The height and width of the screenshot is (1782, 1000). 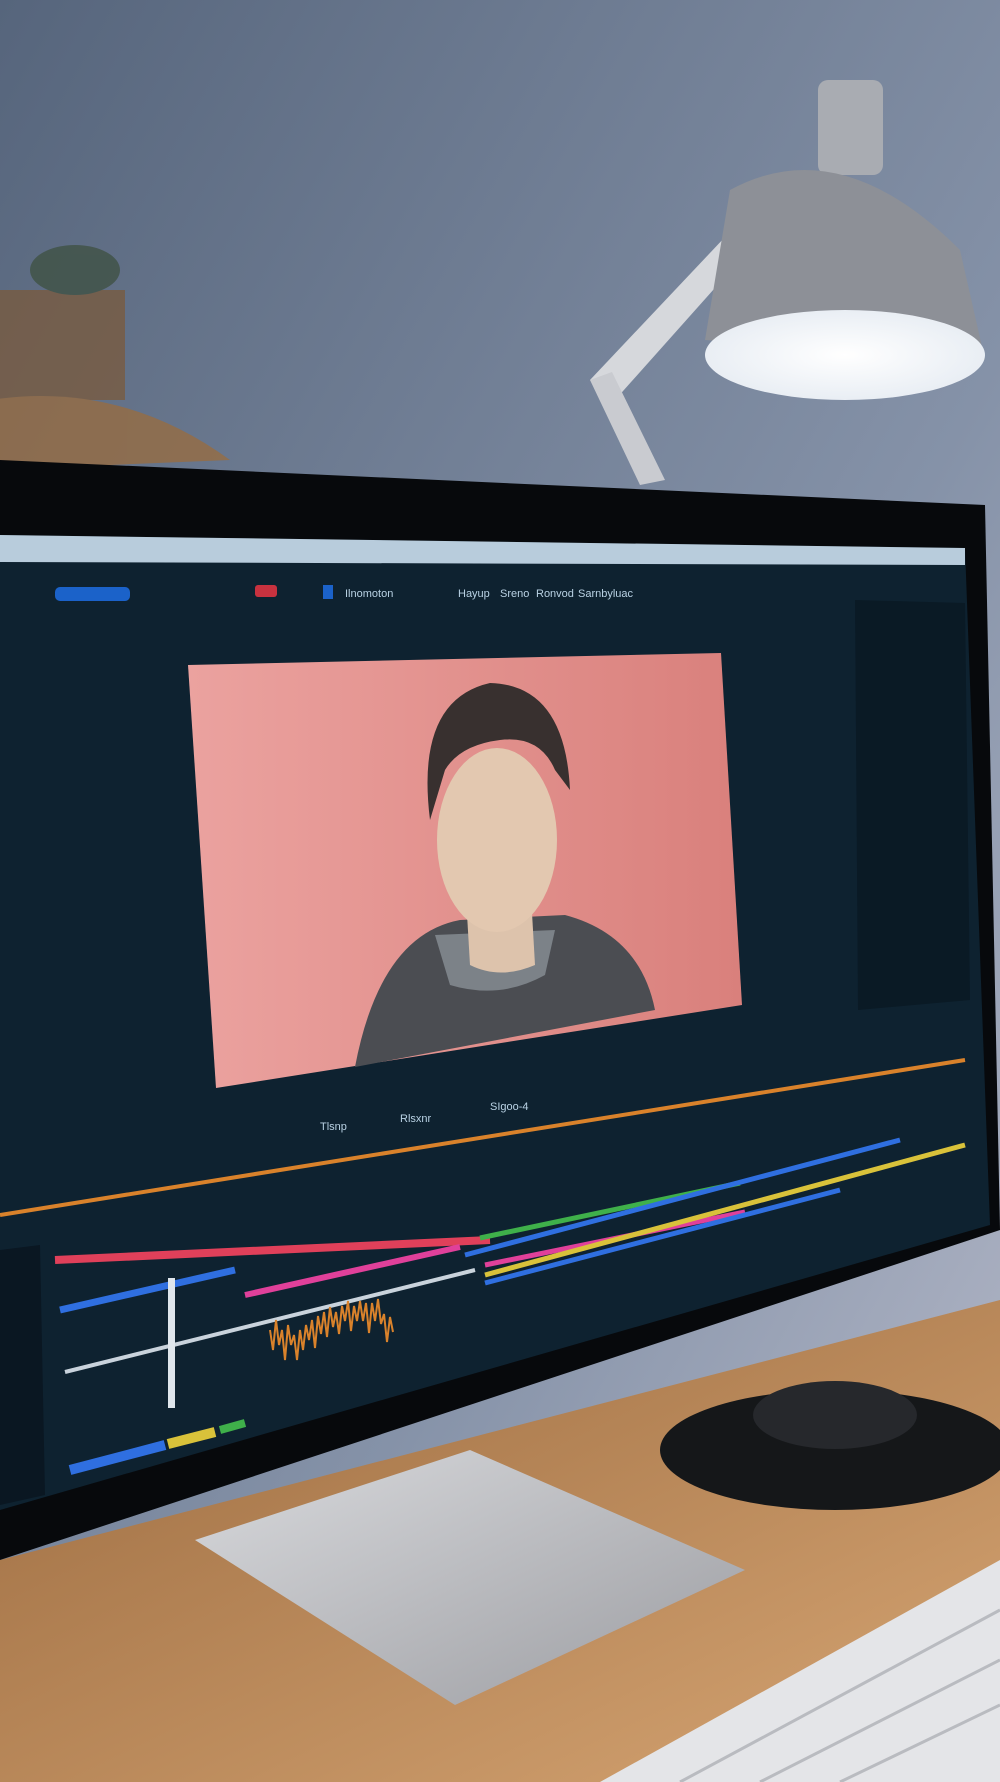 What do you see at coordinates (845, 355) in the screenshot?
I see `lamp-light` at bounding box center [845, 355].